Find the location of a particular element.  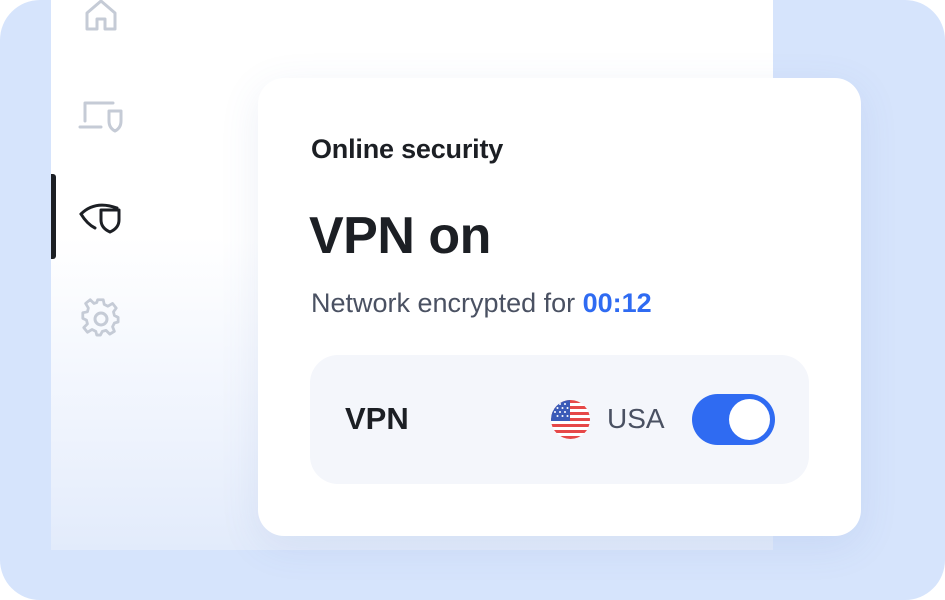

gear-icon is located at coordinates (100, 317).